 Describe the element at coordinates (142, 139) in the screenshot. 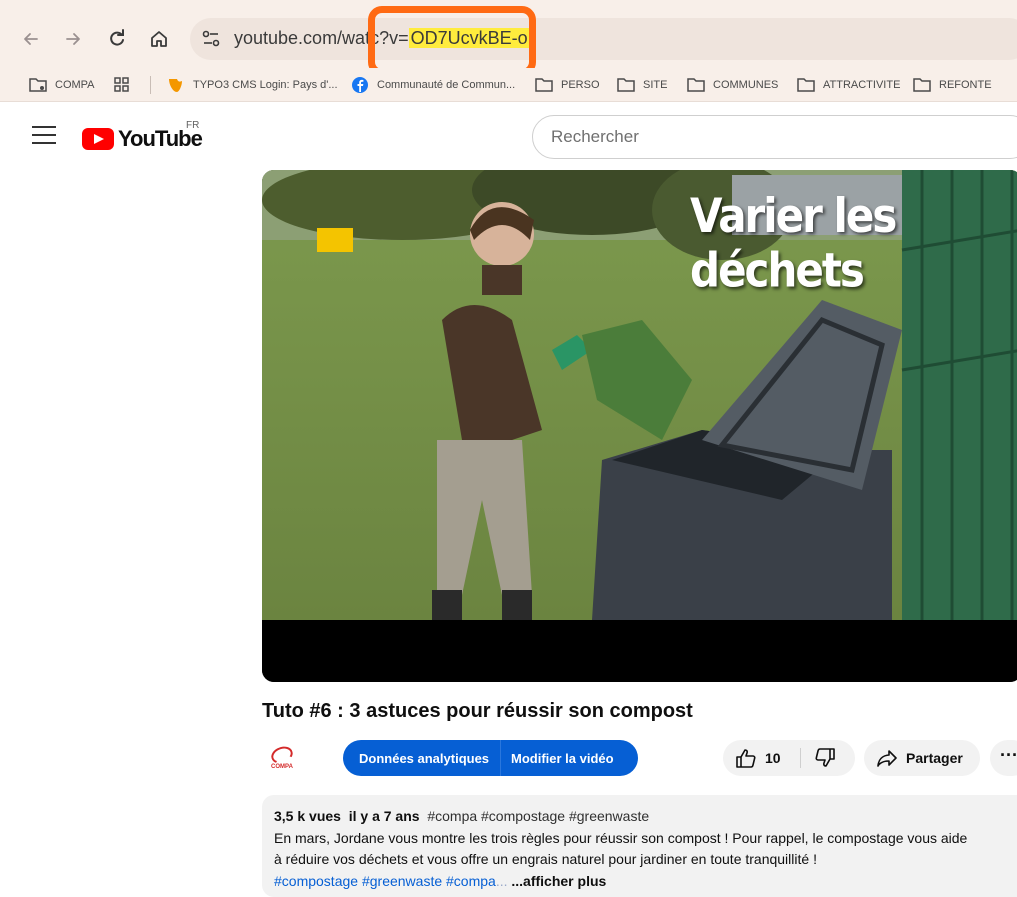

I see `youtube-logo: YouTube` at that location.